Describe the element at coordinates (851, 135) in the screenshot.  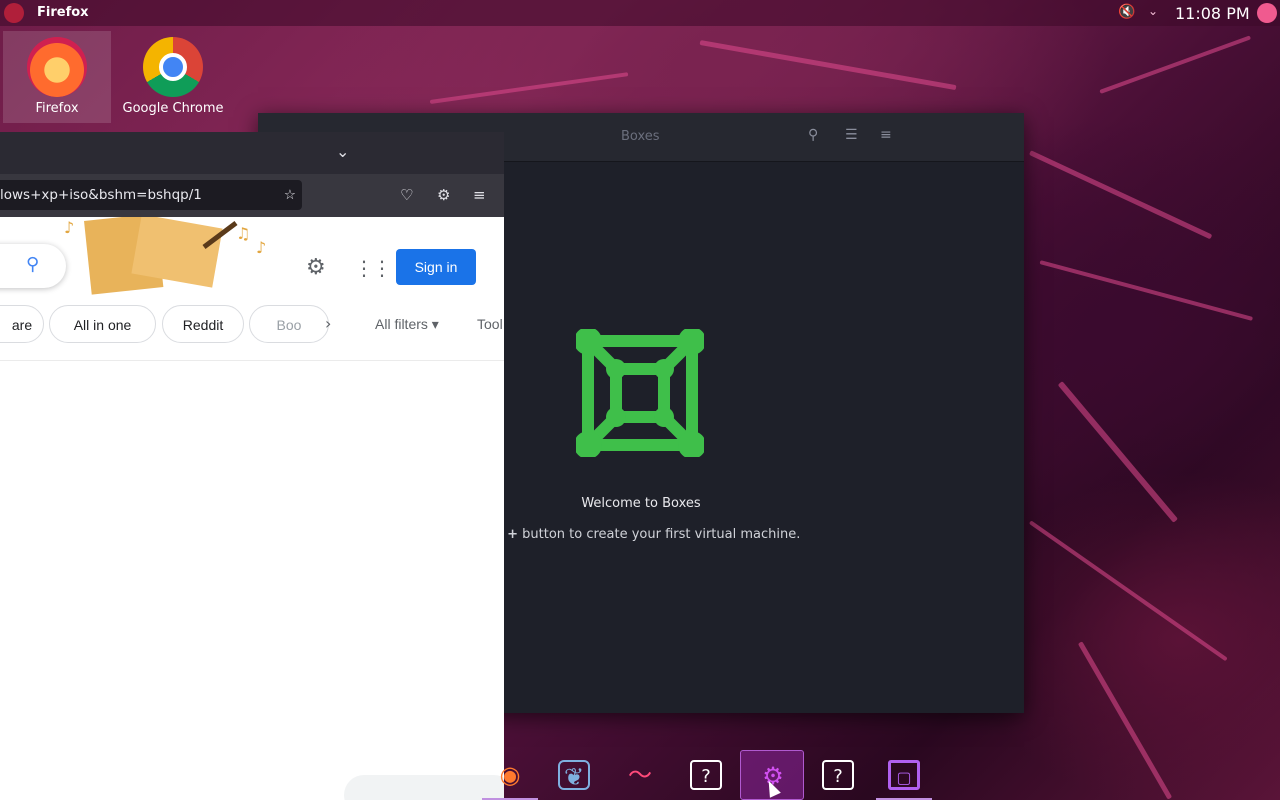
I see `selection-mode-icon: ☰` at that location.